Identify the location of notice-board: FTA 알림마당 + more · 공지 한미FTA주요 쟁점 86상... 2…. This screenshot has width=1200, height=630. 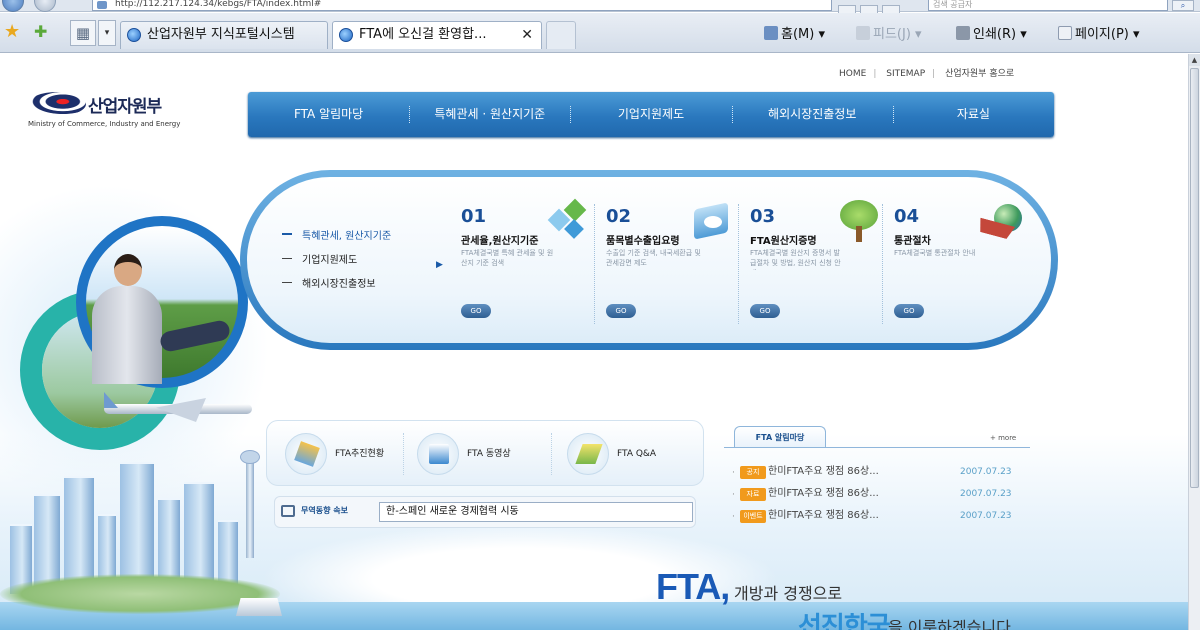
(877, 481).